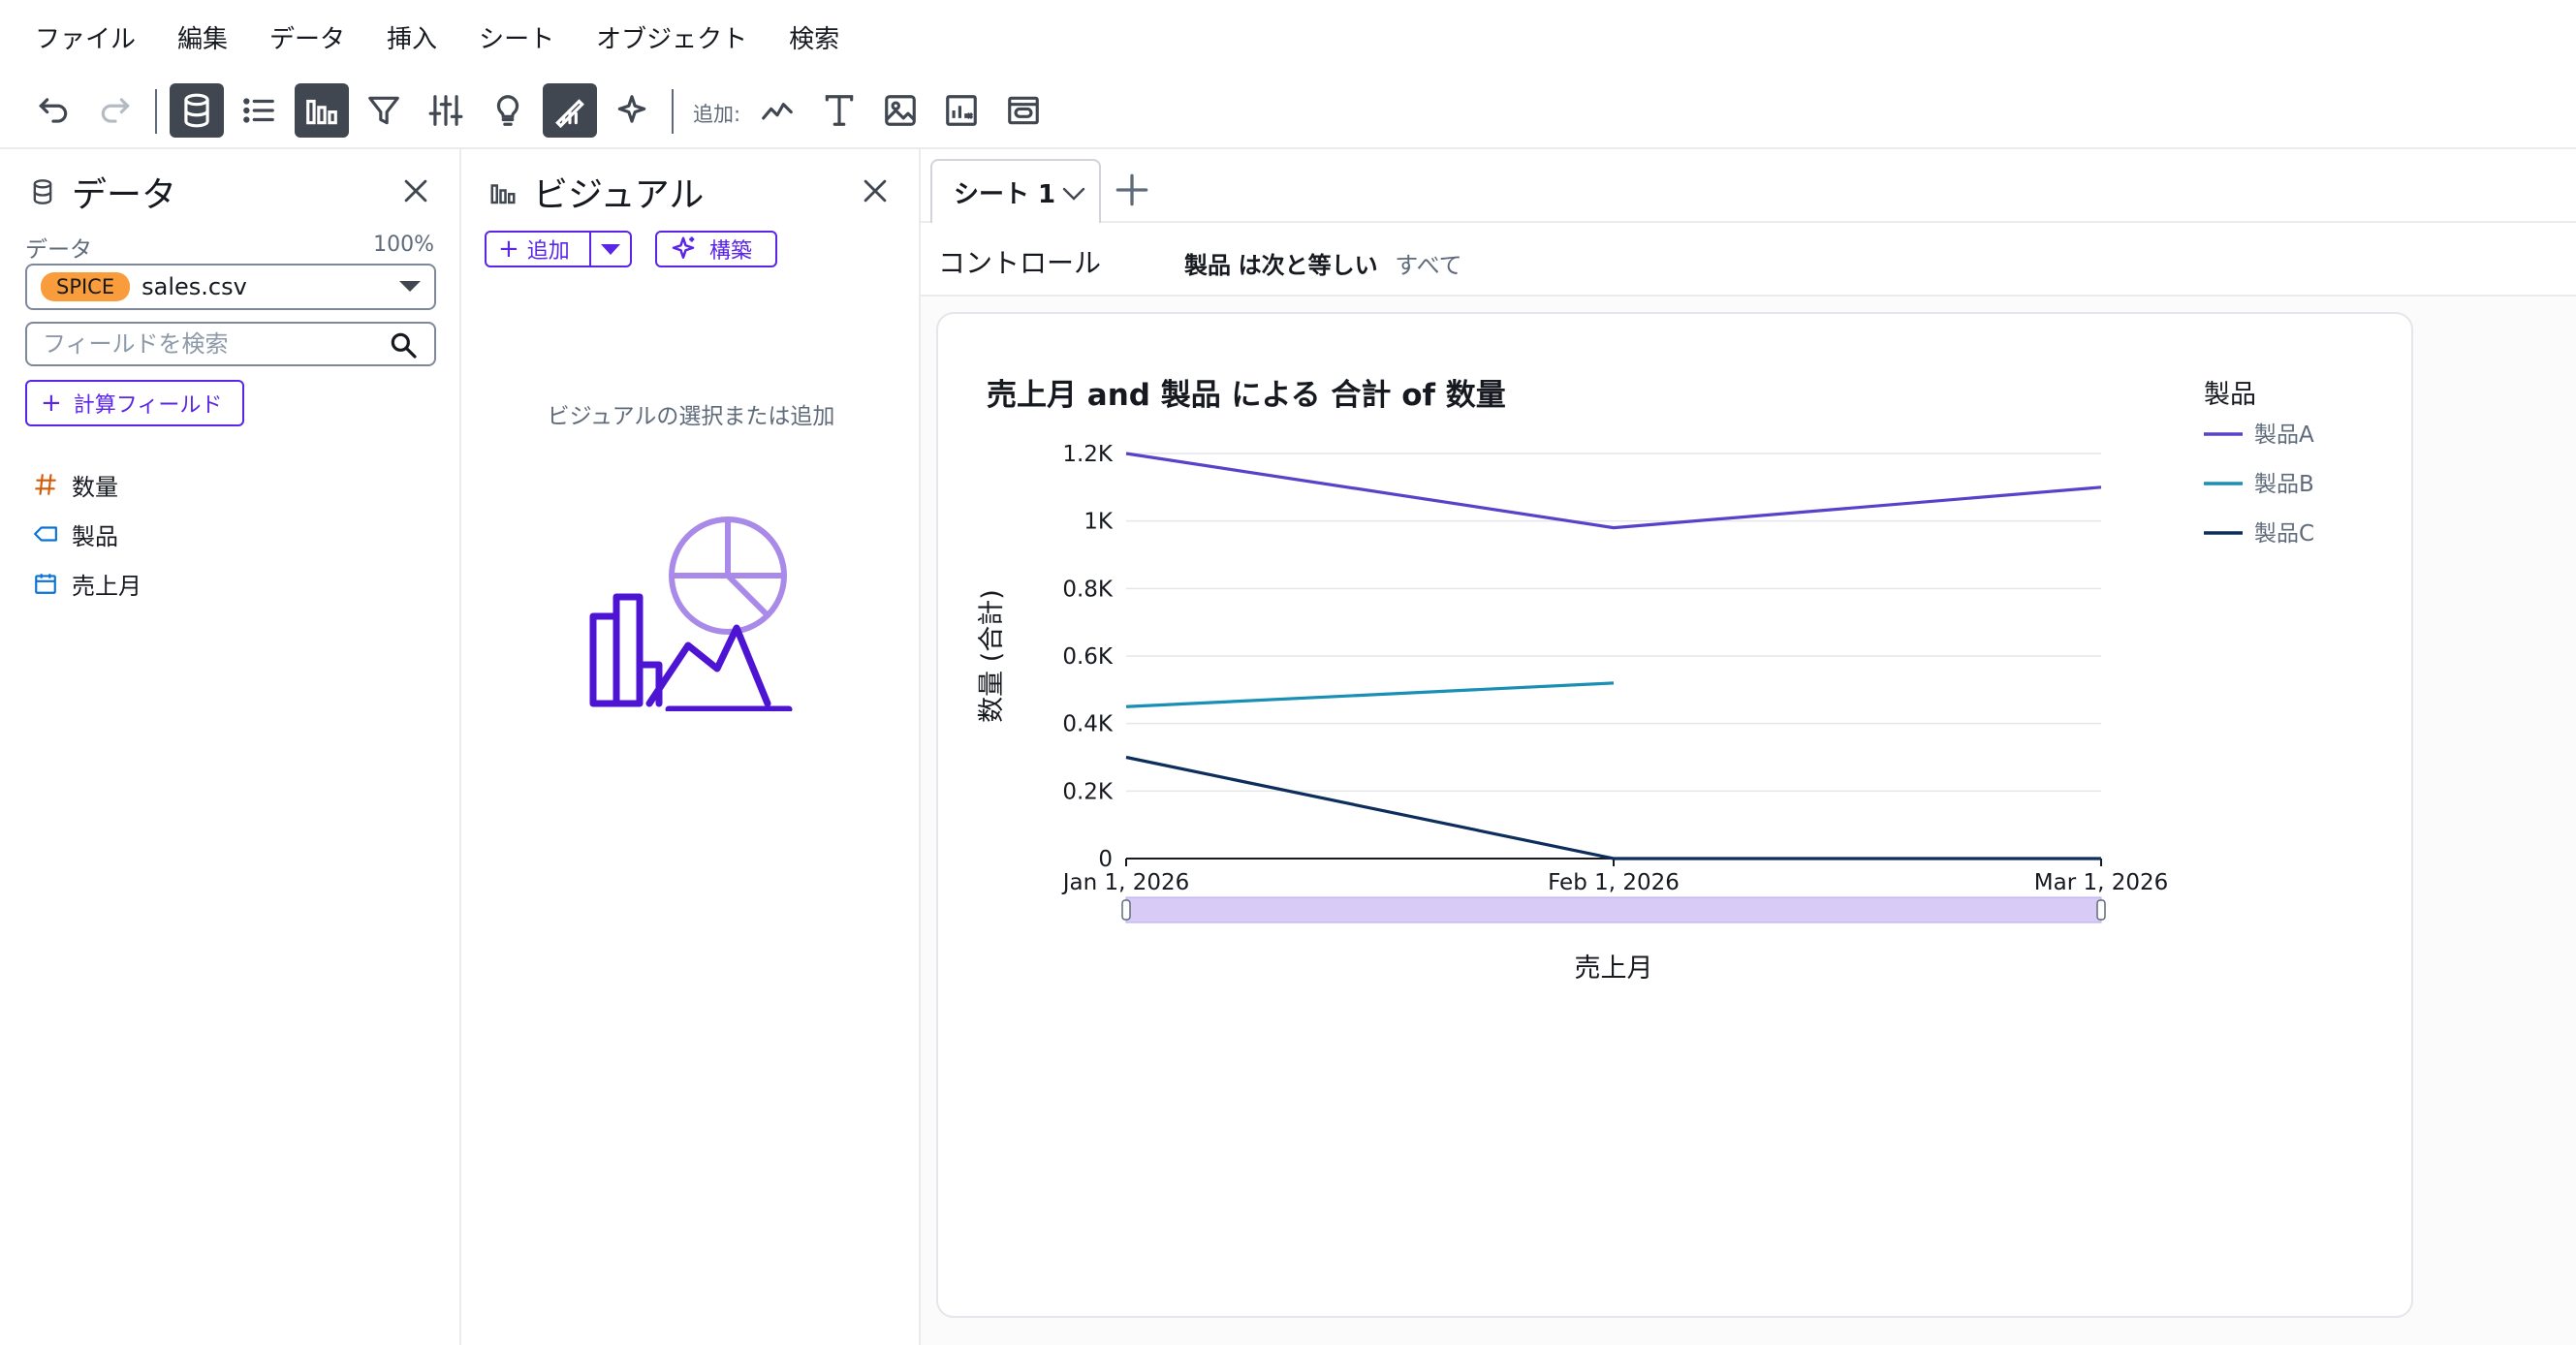  I want to click on add-text-button, so click(839, 110).